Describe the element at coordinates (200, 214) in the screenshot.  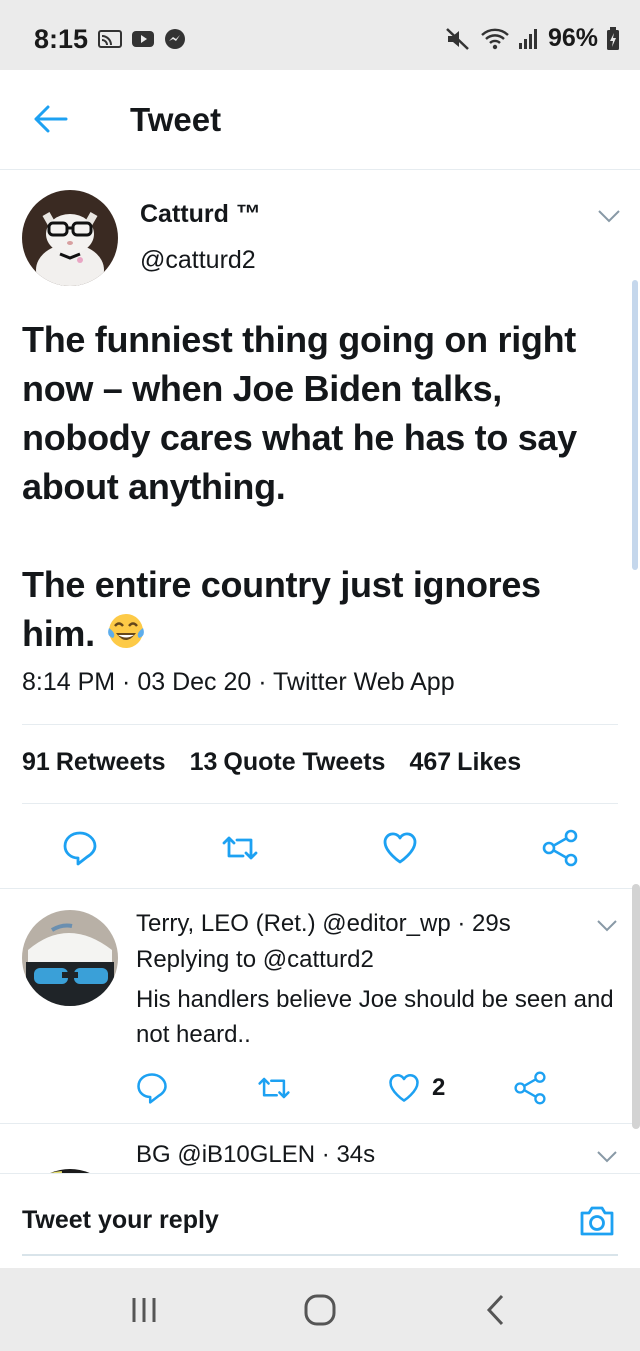
I see `author-name: Catturd ™` at that location.